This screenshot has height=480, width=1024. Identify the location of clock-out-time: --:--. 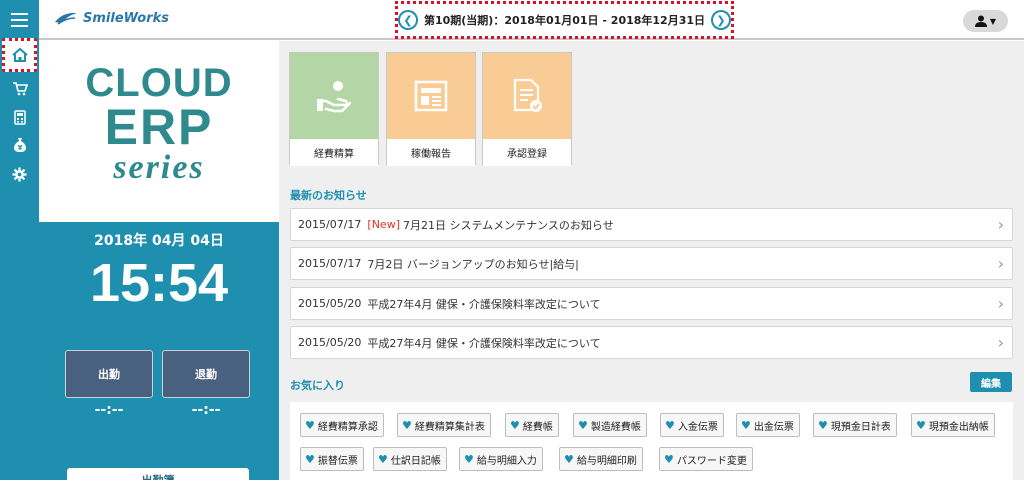
(206, 410).